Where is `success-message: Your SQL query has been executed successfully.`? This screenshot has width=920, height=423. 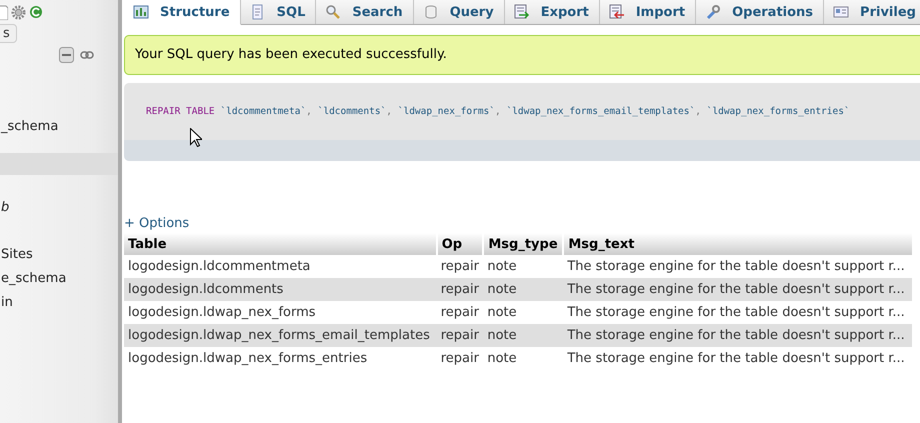
success-message: Your SQL query has been executed successfully. is located at coordinates (522, 55).